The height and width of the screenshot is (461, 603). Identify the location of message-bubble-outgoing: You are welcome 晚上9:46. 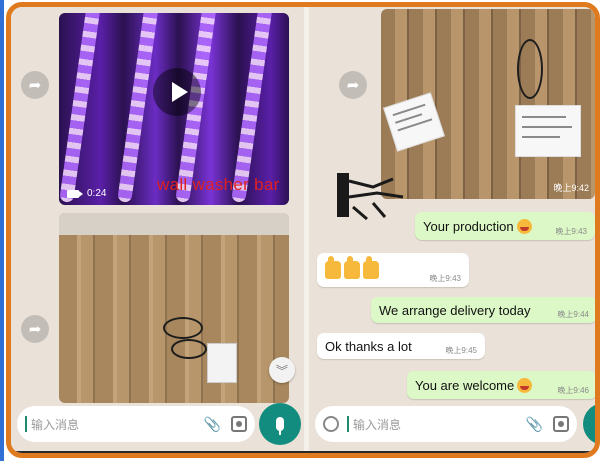
(501, 385).